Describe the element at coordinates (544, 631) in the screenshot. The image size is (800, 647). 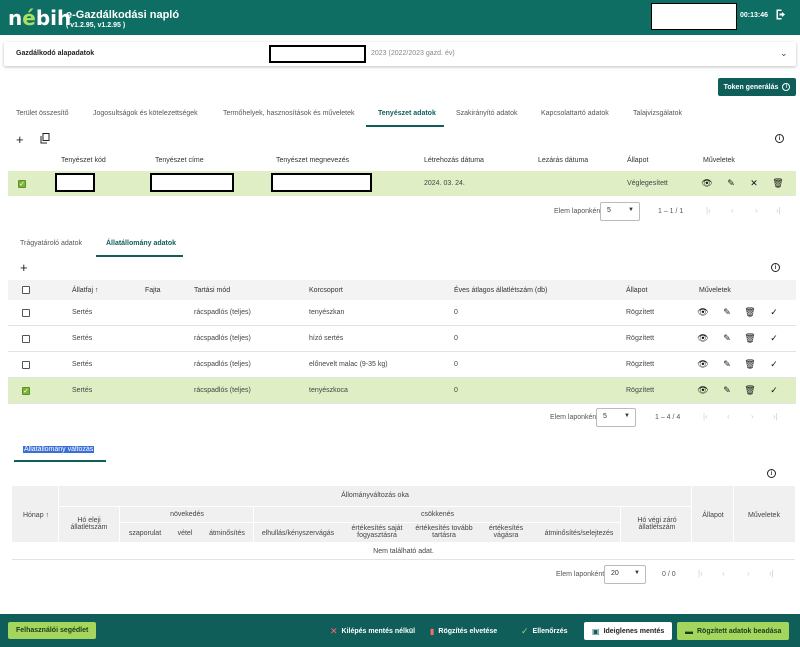
I see `check-button: ✓ Ellenőrzés` at that location.